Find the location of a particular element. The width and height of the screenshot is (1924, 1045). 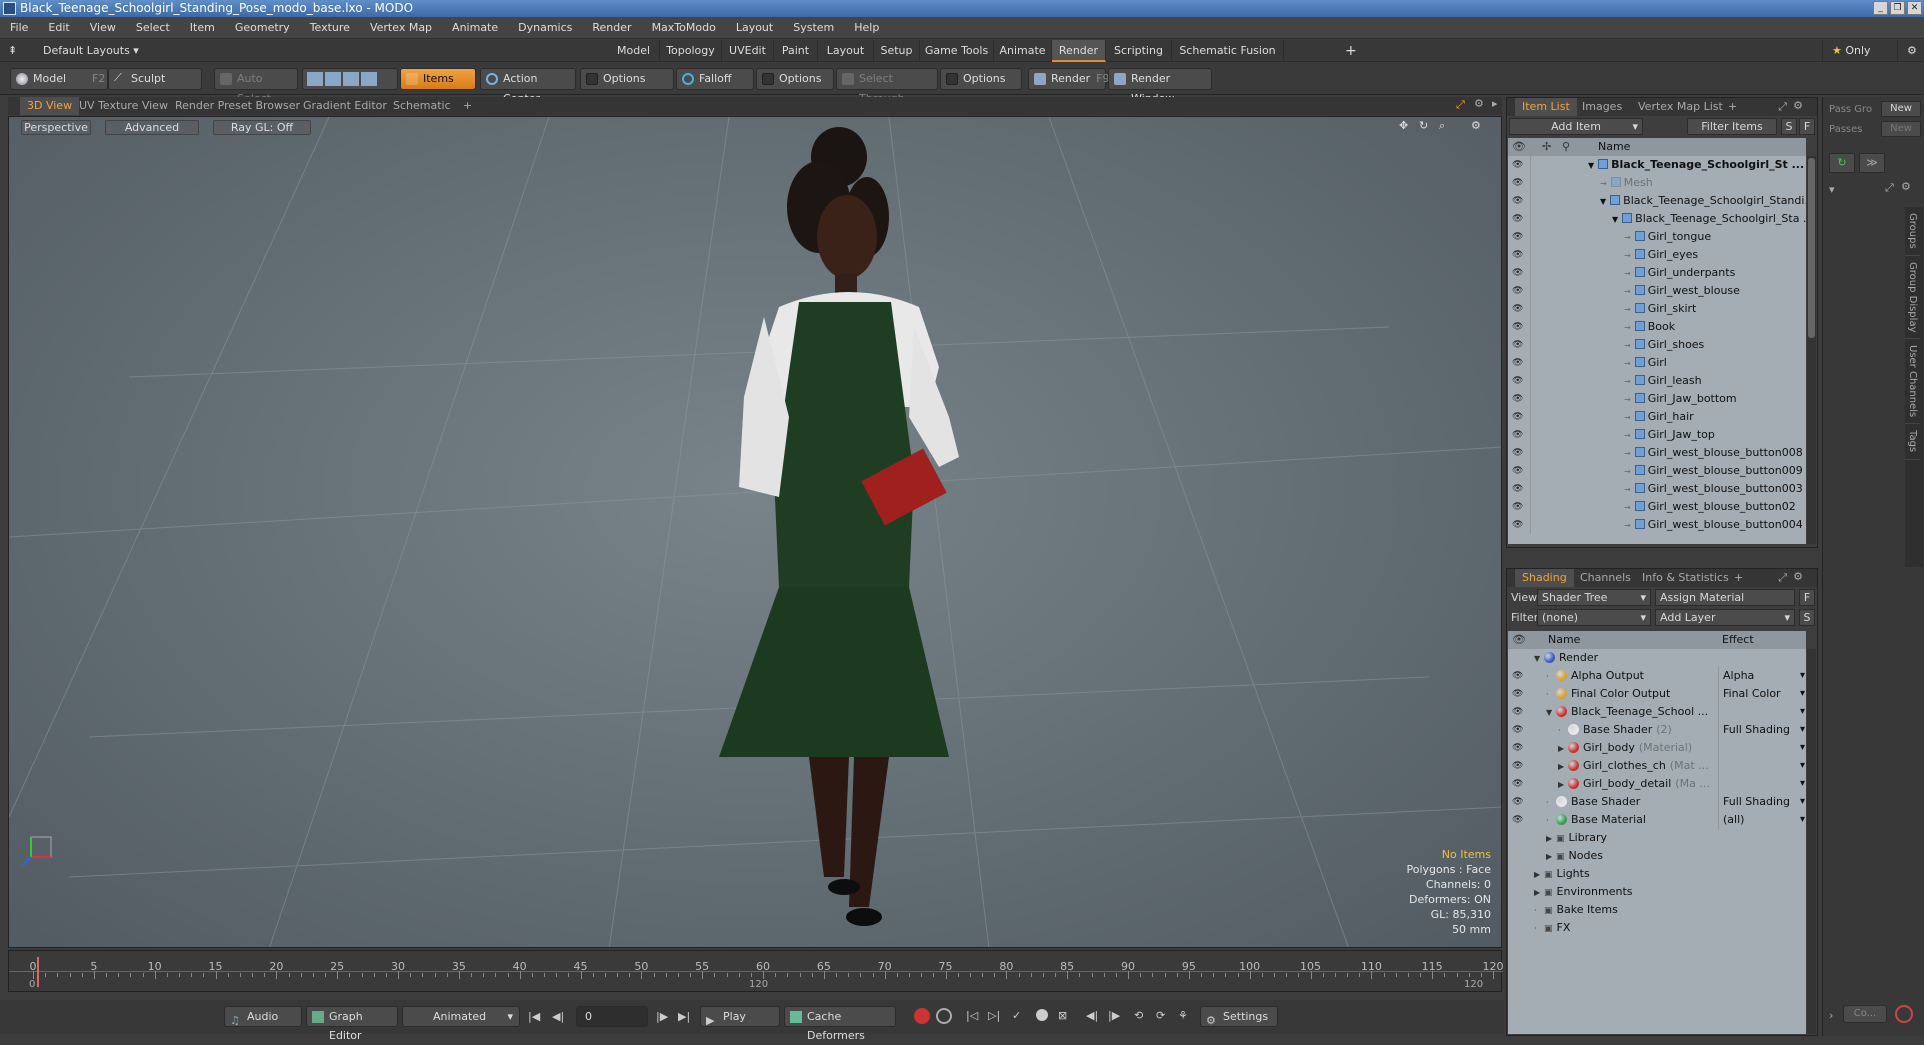

shader-row: ▶ ▣ Nodes is located at coordinates (1657, 856).